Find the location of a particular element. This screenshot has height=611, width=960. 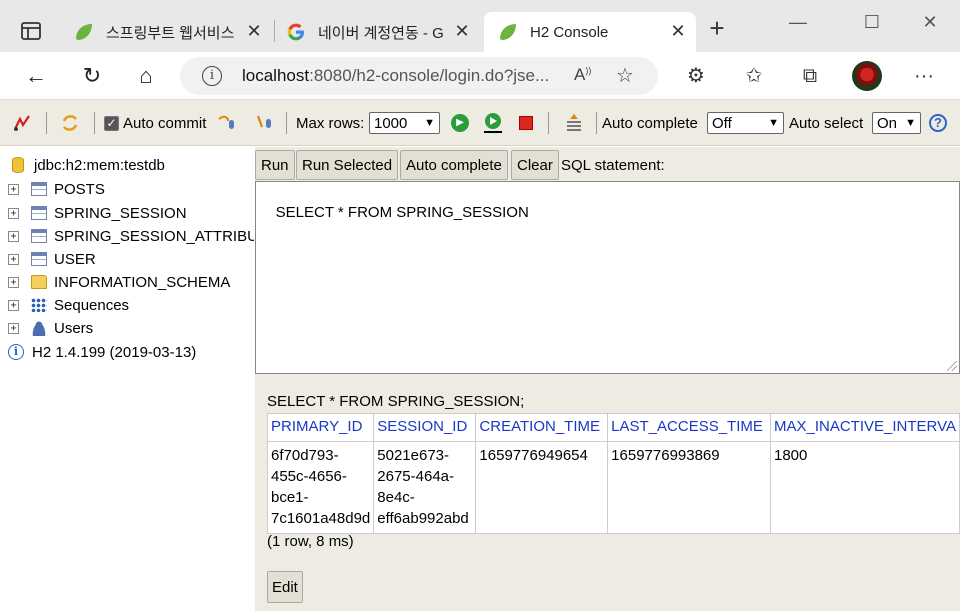

spring-leaf-icon is located at coordinates (508, 32).